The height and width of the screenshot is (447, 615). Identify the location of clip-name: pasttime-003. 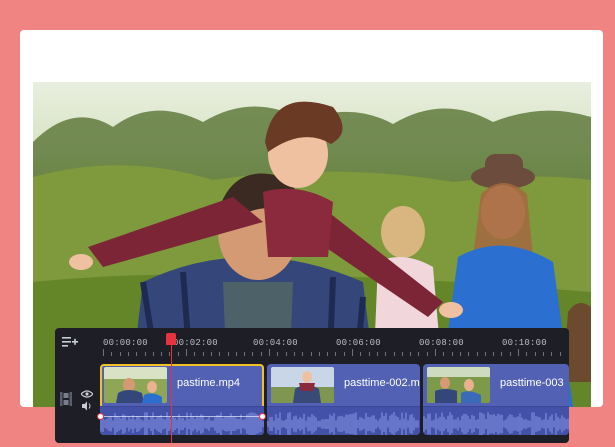
(532, 383).